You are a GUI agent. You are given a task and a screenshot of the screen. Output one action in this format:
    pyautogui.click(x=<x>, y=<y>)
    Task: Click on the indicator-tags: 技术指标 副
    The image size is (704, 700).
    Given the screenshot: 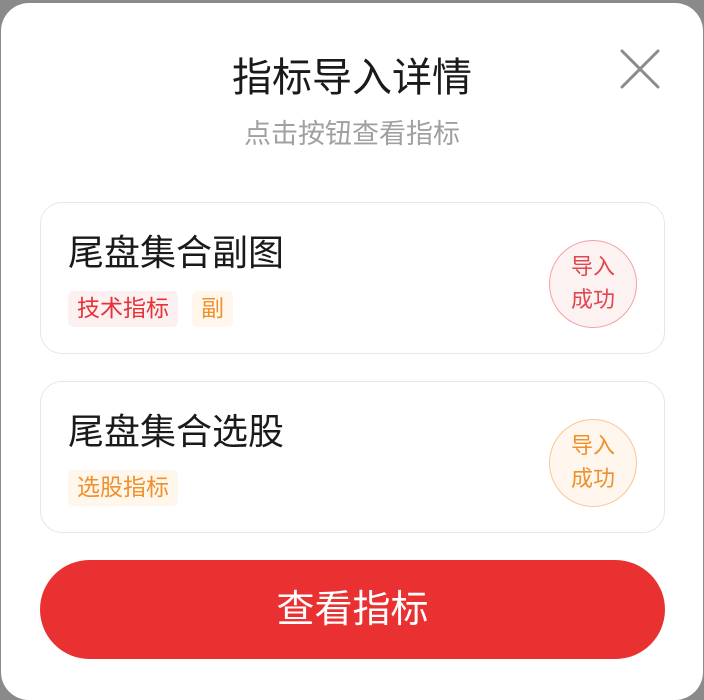 What is the action you would take?
    pyautogui.click(x=150, y=309)
    